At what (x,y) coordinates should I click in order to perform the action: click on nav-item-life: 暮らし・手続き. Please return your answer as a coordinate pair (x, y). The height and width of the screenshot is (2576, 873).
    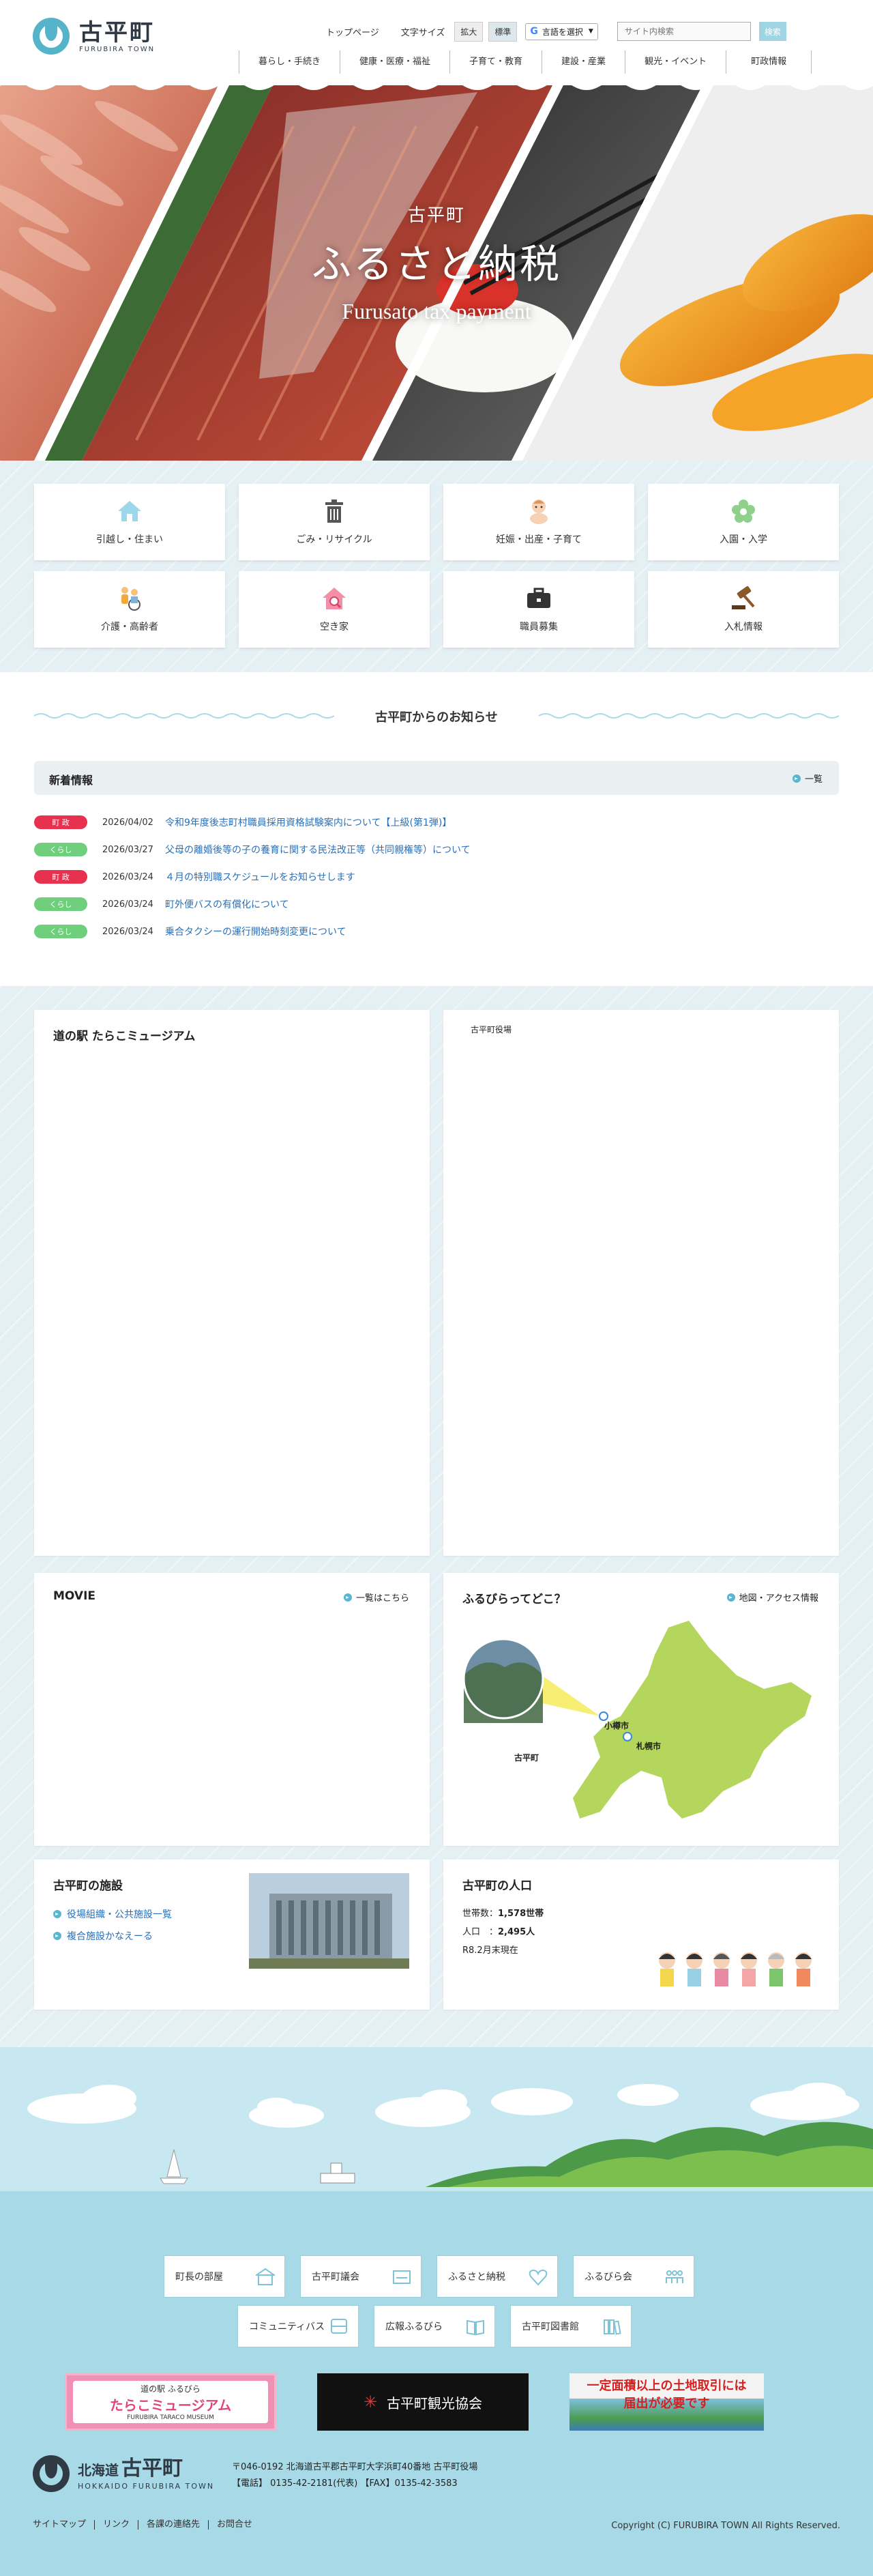
    Looking at the image, I should click on (289, 62).